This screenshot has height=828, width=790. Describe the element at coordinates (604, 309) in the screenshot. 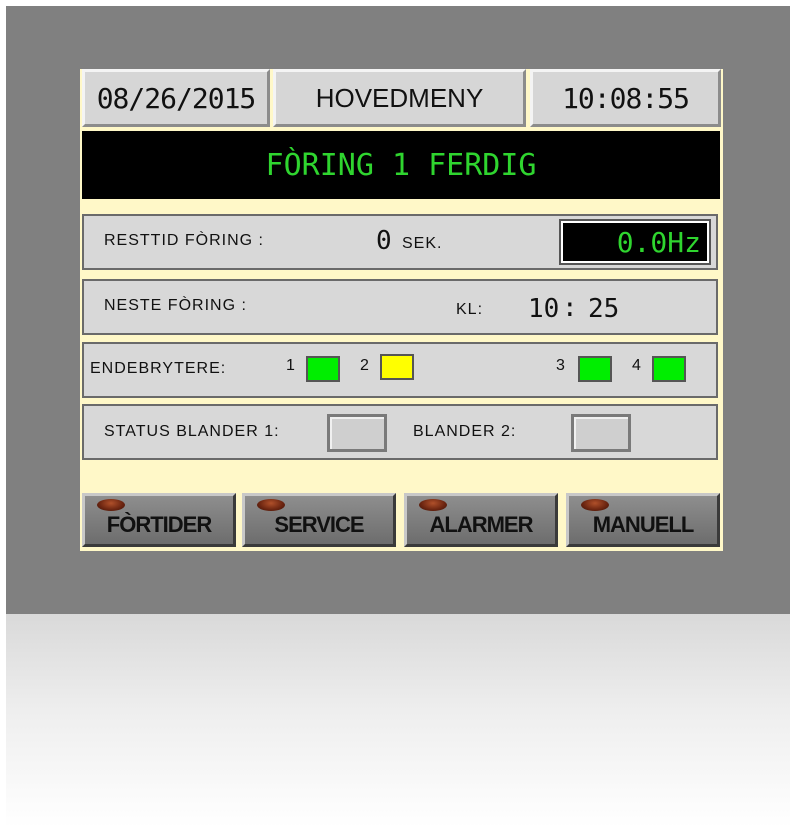

I see `next-feeding-minute: 25` at that location.